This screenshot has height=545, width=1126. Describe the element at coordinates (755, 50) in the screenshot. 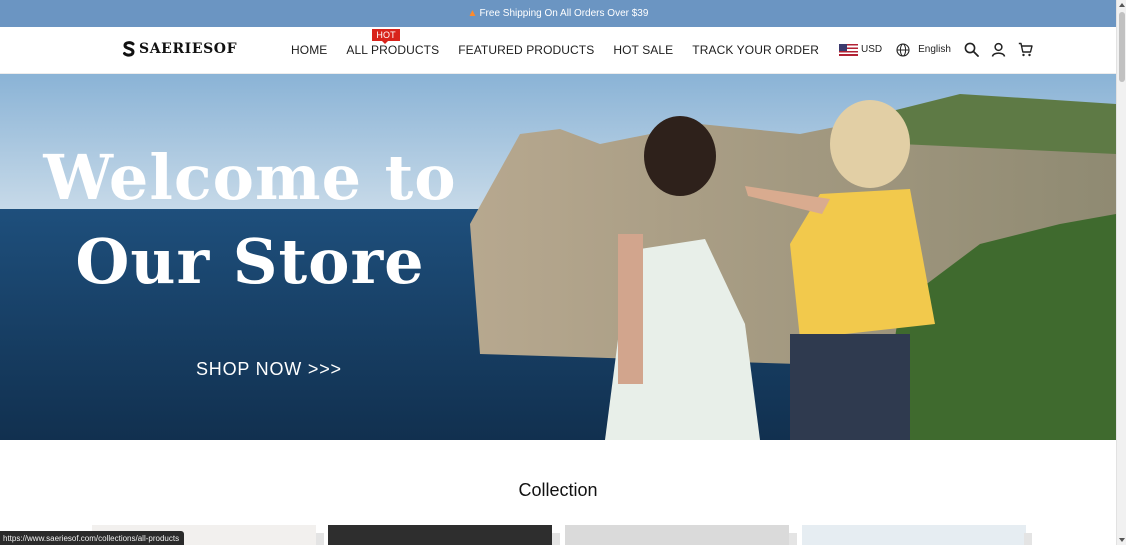

I see `nav-track-your-order: TRACK YOUR ORDER` at that location.